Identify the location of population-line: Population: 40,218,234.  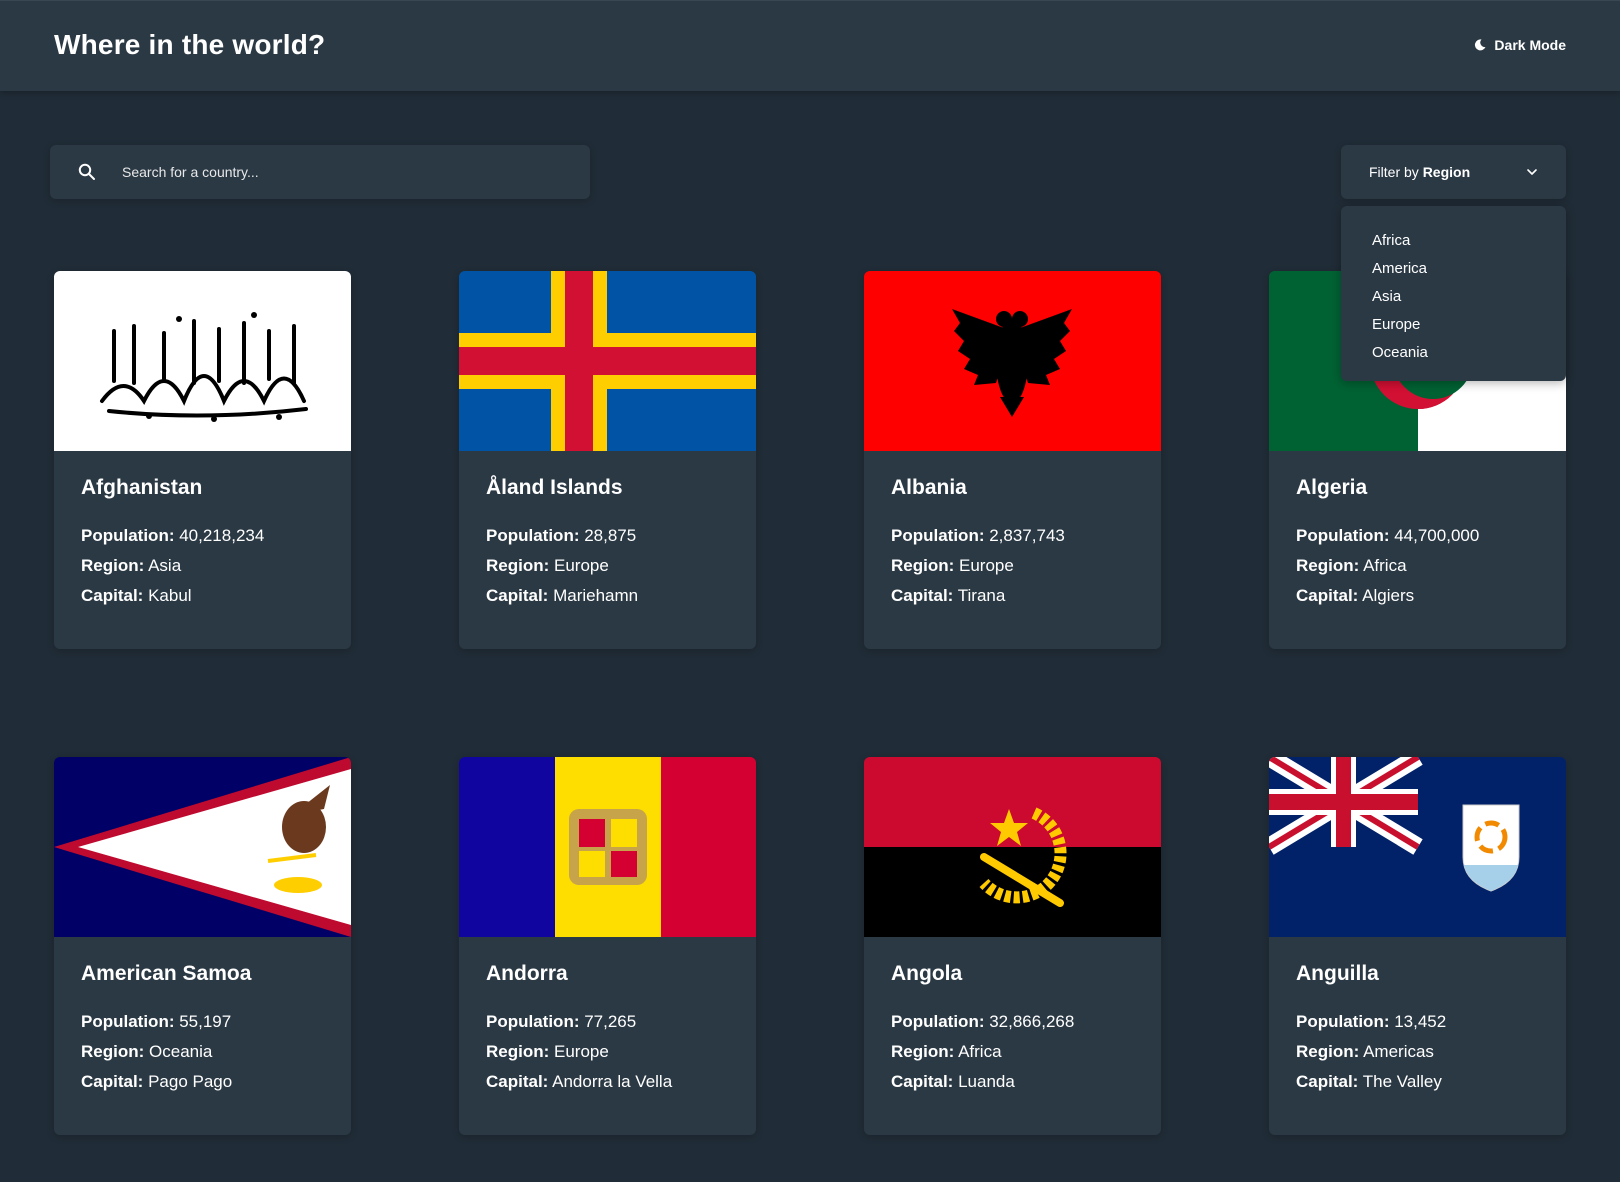
(173, 535).